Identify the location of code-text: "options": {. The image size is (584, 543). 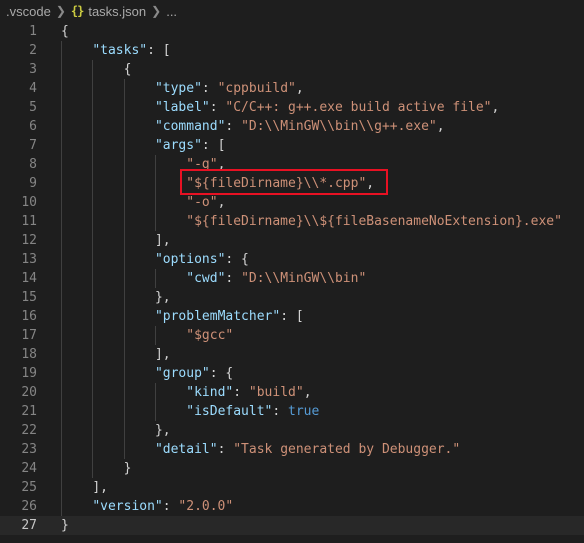
(202, 259).